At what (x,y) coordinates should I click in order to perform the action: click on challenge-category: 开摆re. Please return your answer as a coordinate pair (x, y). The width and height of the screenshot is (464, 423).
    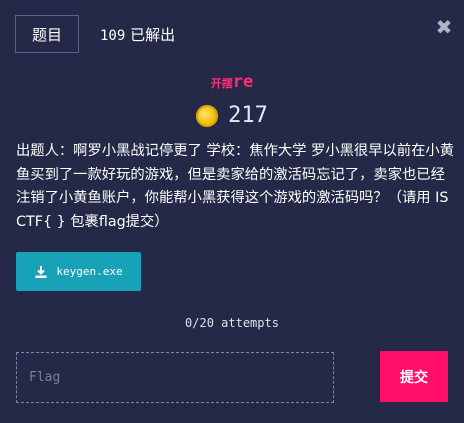
    Looking at the image, I should click on (232, 82).